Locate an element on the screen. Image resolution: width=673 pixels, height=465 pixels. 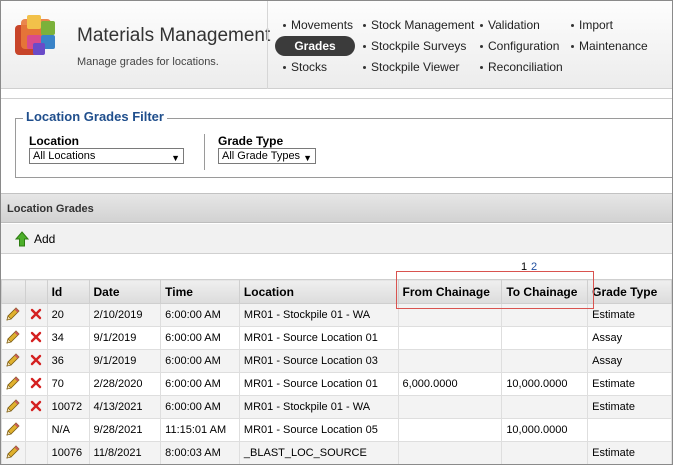
cell-id: 10076 is located at coordinates (68, 452).